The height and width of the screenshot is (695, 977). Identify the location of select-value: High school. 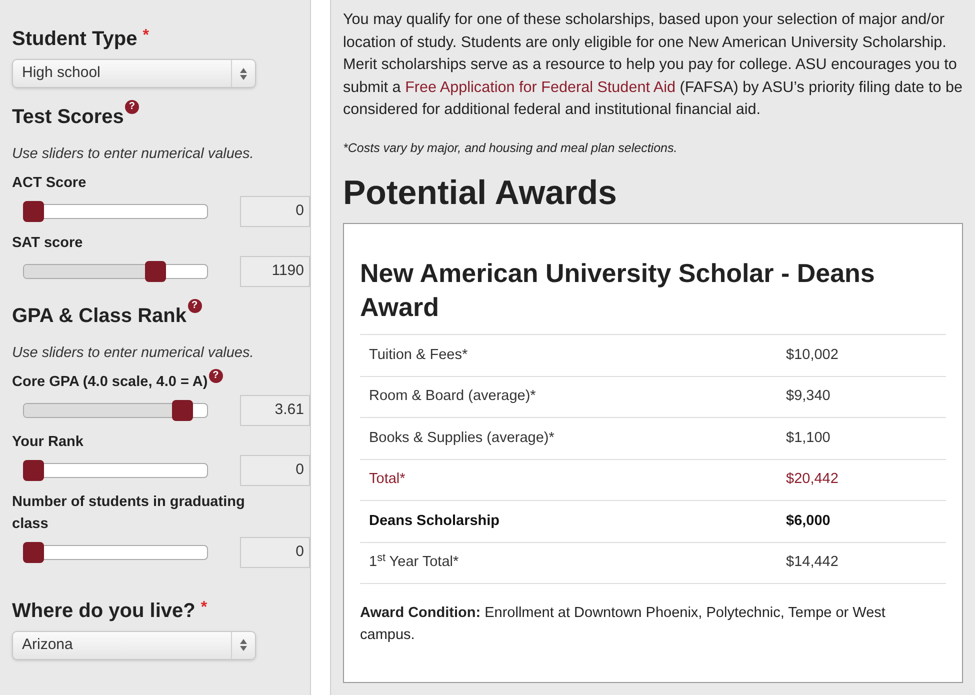
(61, 73).